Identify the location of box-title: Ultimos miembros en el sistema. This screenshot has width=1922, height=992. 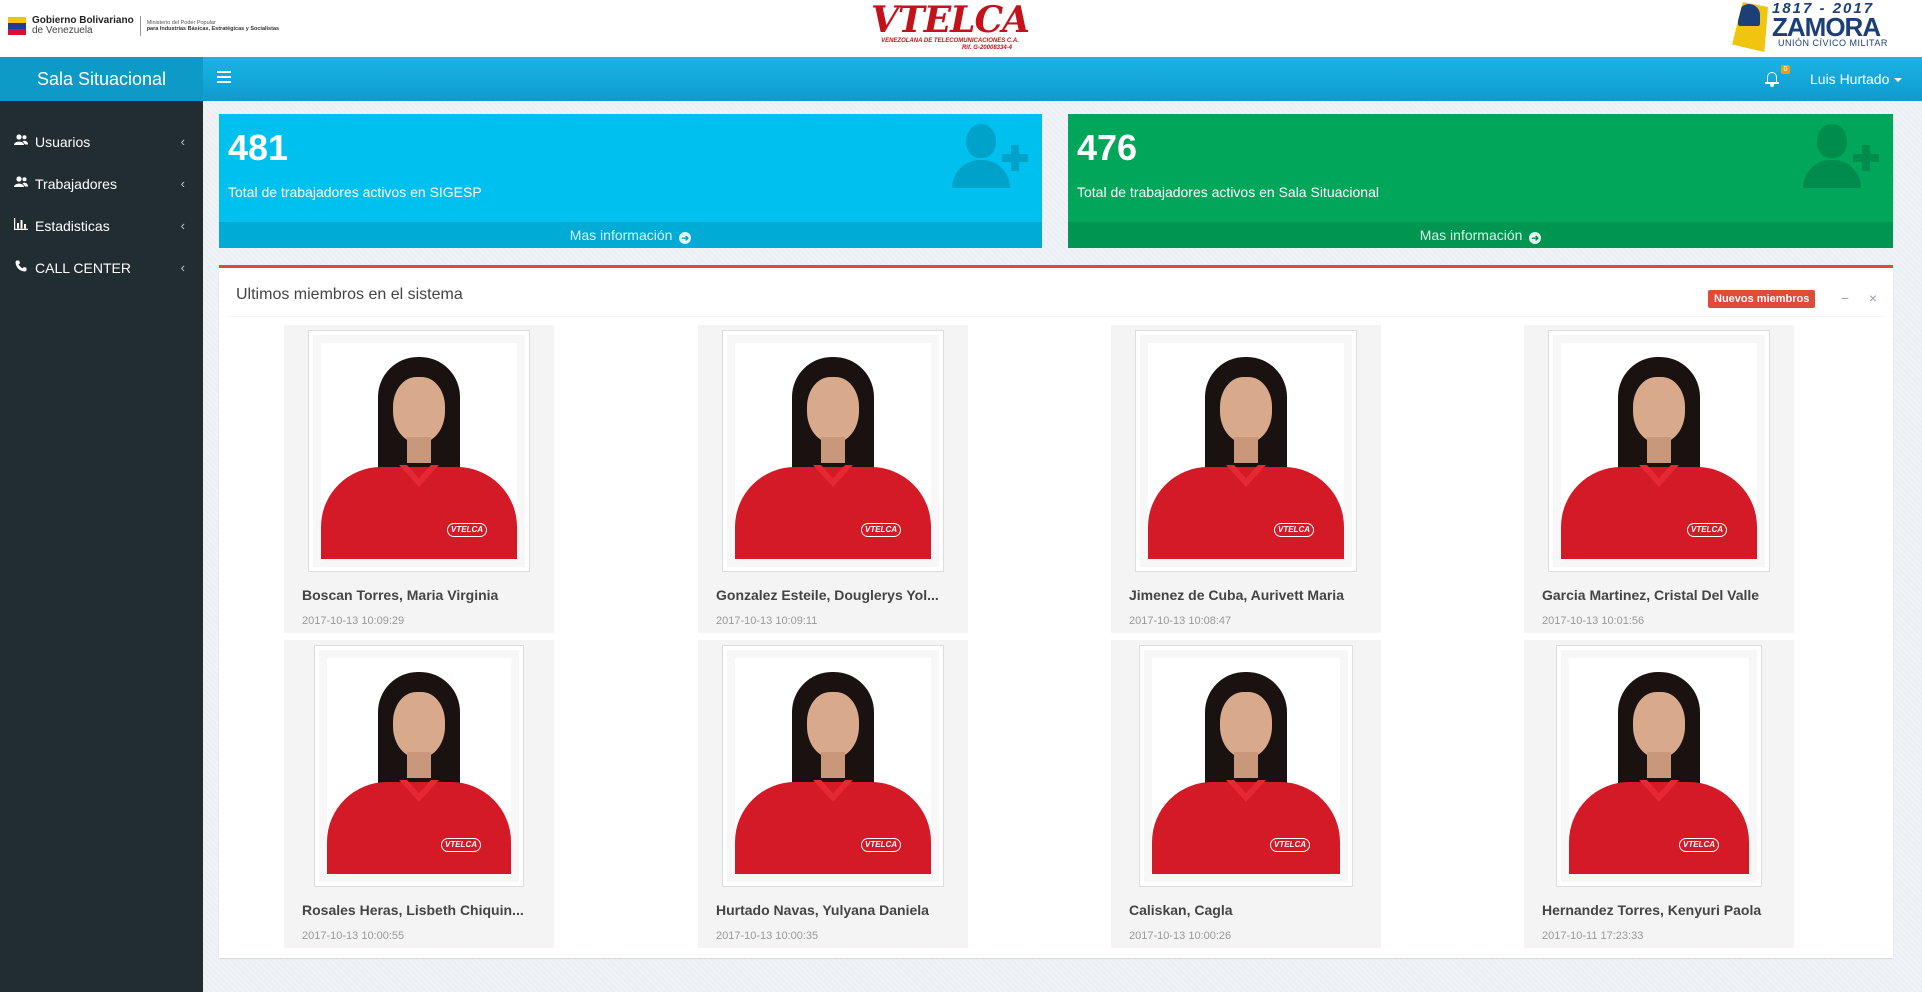
(349, 294).